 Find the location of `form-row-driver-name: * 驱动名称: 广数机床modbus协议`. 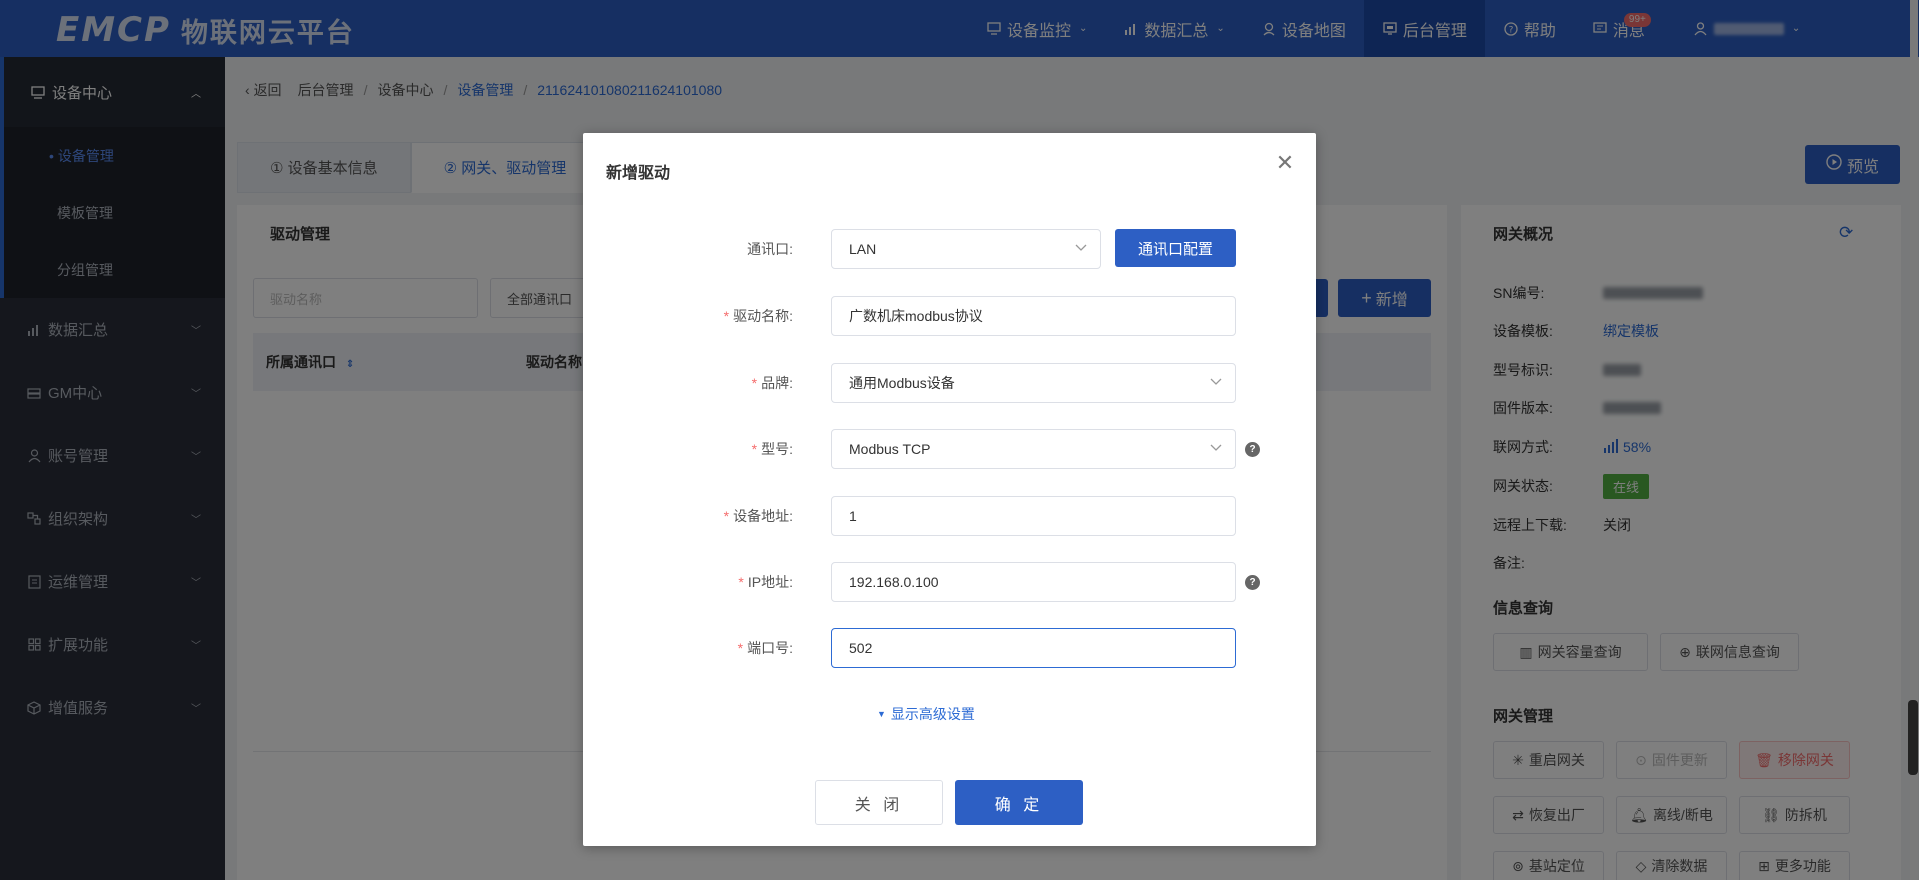

form-row-driver-name: * 驱动名称: 广数机床modbus协议 is located at coordinates (949, 316).